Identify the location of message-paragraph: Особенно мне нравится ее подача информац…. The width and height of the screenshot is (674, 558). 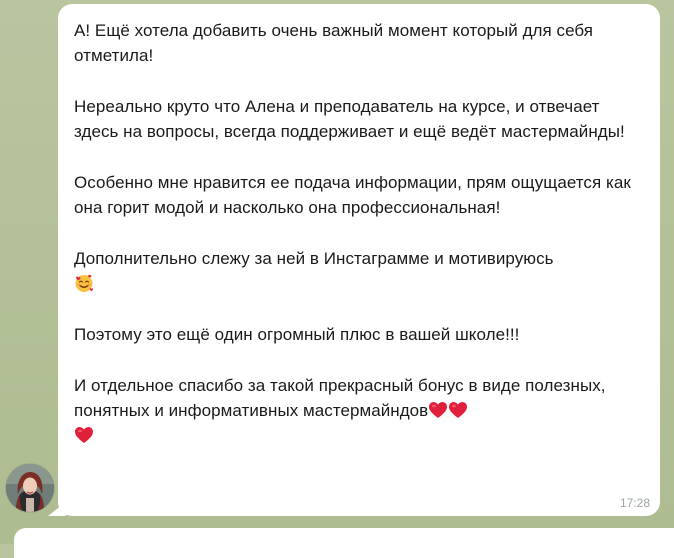
(352, 195).